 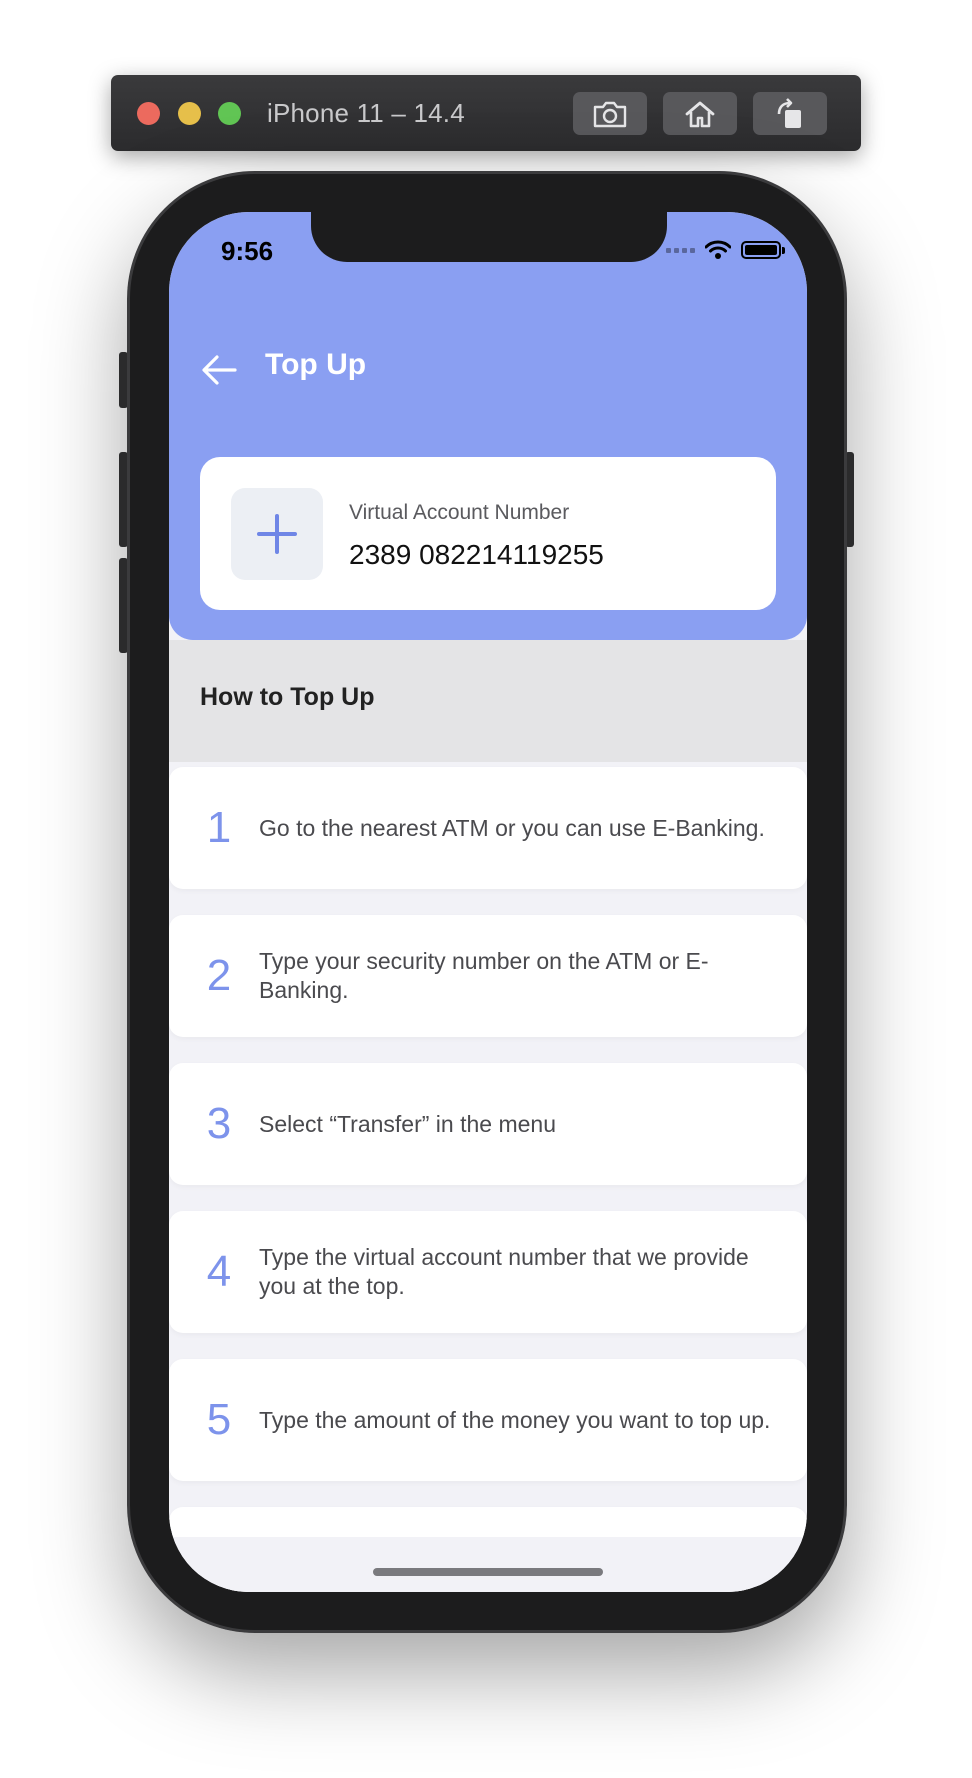 I want to click on minimize-window-button, so click(x=189, y=113).